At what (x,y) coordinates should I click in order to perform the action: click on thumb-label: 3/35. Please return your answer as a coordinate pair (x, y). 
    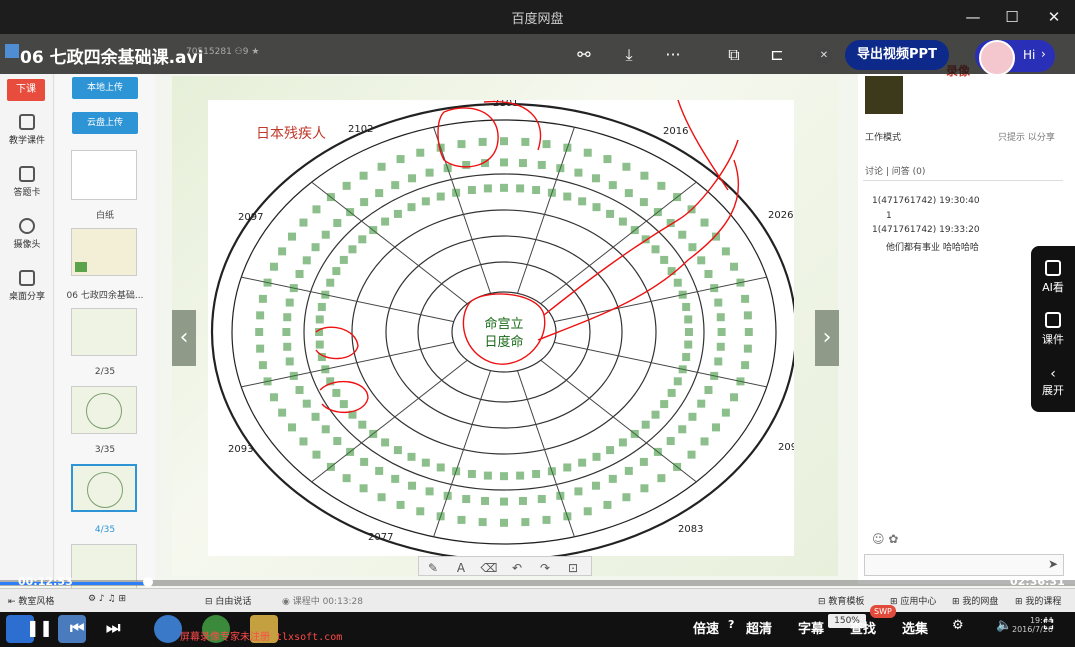
    Looking at the image, I should click on (105, 450).